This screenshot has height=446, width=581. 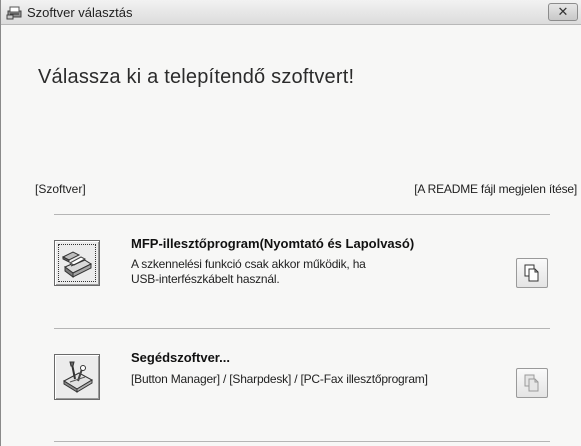 I want to click on mfp-driver-button, so click(x=77, y=263).